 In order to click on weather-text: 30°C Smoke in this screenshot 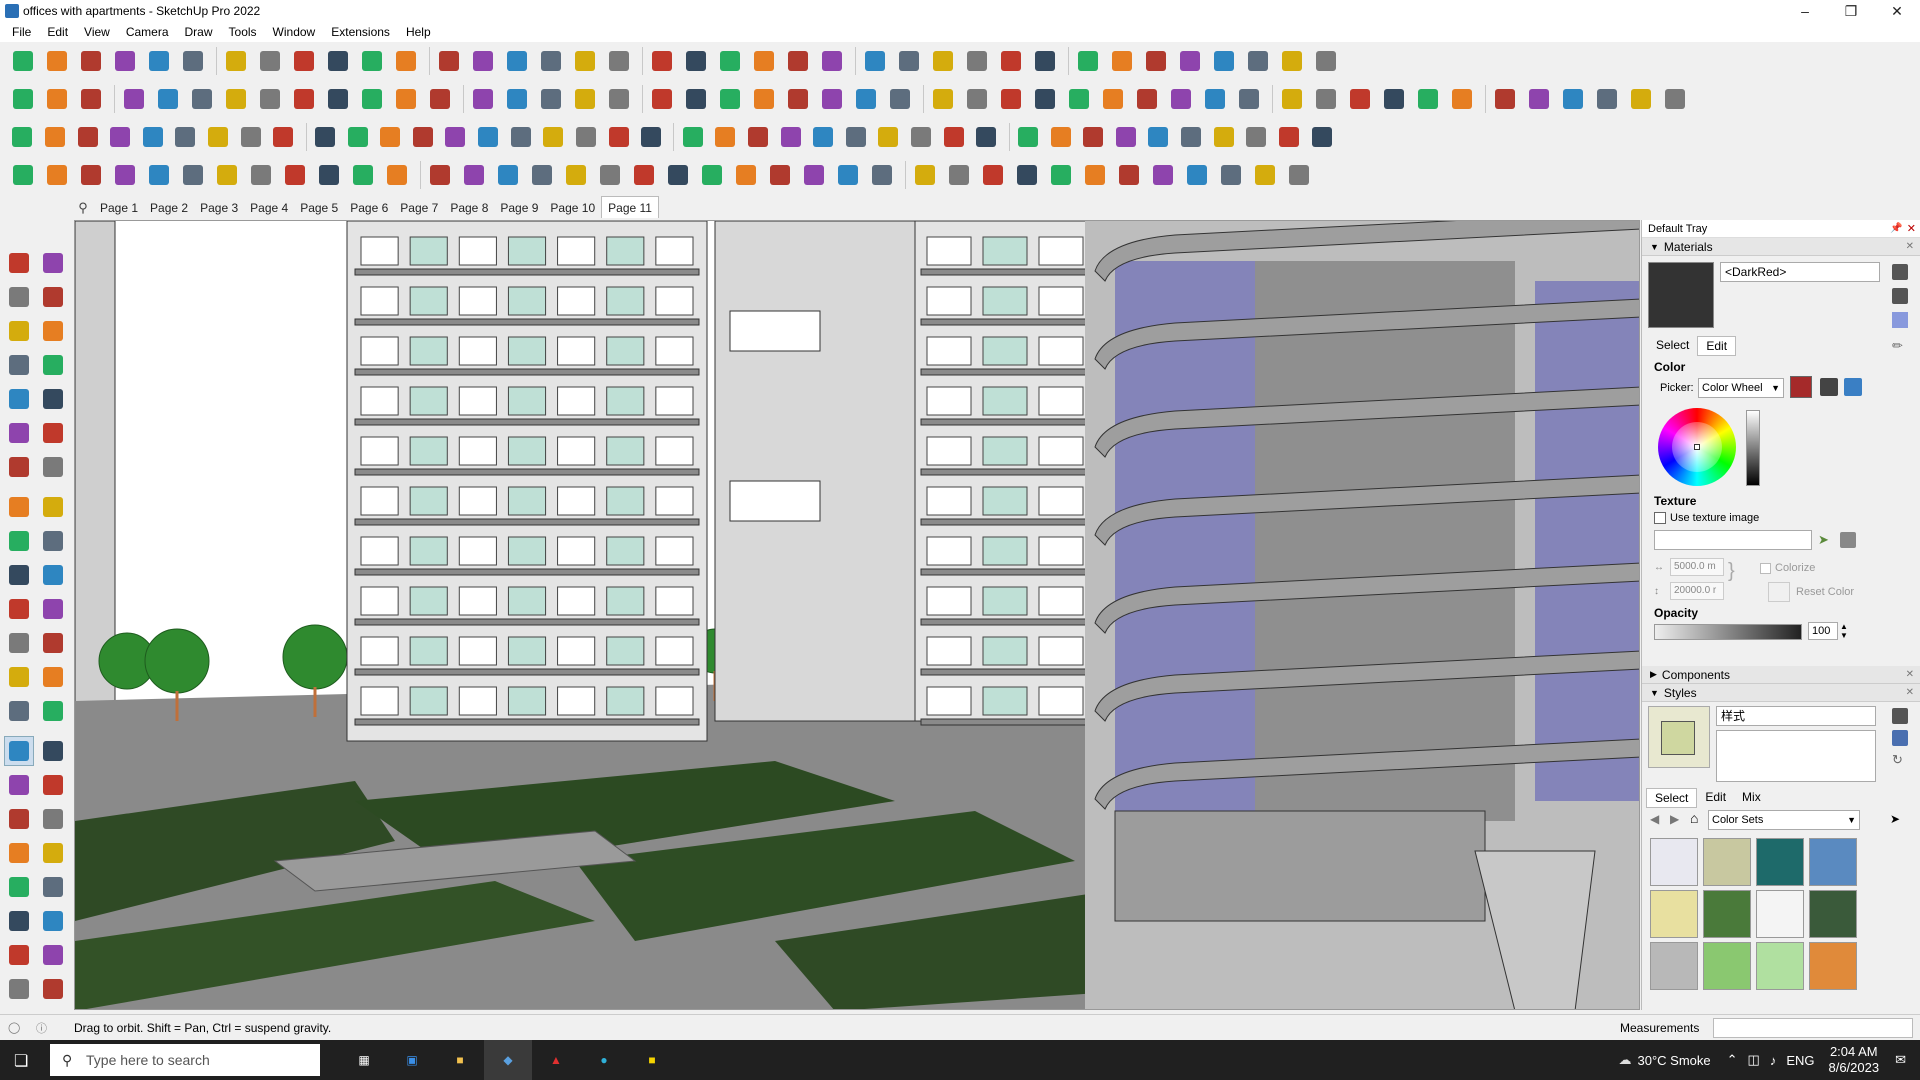, I will do `click(1673, 1060)`.